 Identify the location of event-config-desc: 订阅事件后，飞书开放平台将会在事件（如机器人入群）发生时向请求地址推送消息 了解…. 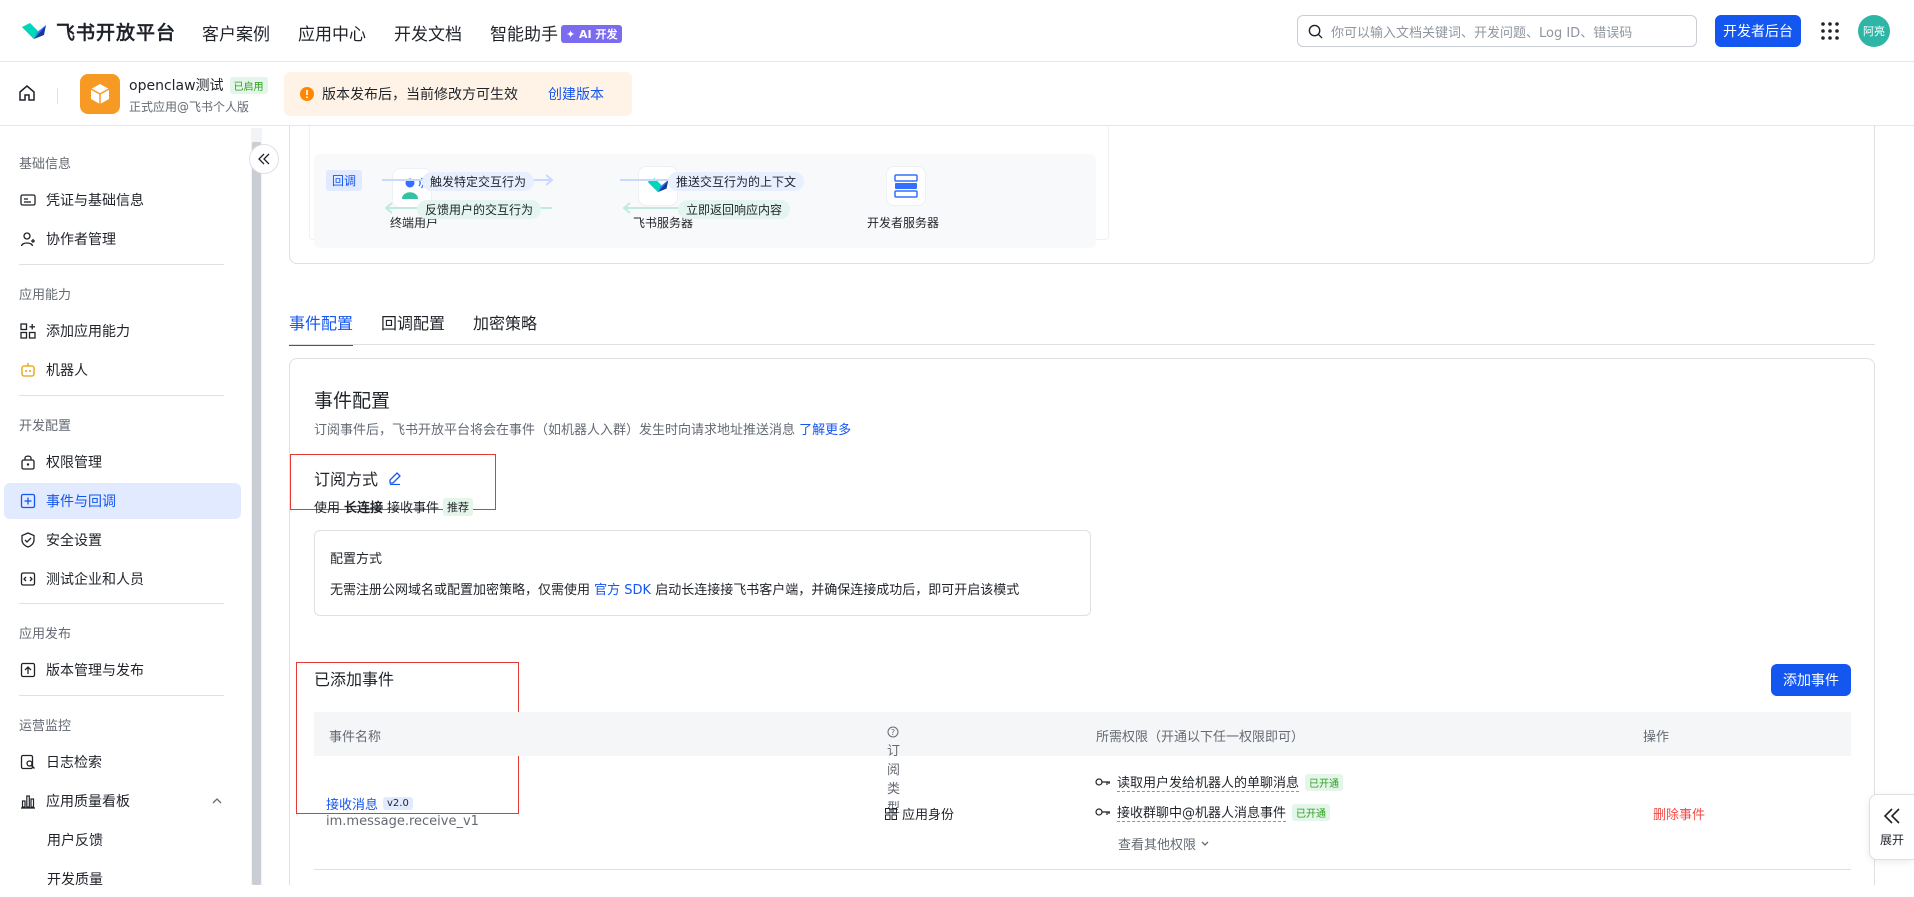
(582, 428).